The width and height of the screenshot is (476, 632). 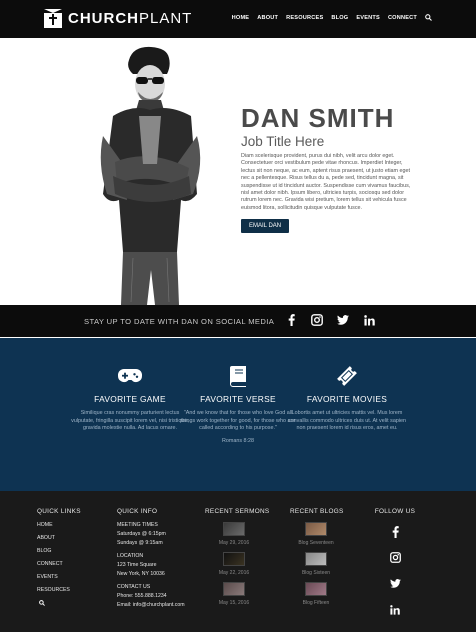 What do you see at coordinates (134, 587) in the screenshot?
I see `contact-heading: CONTACT US` at bounding box center [134, 587].